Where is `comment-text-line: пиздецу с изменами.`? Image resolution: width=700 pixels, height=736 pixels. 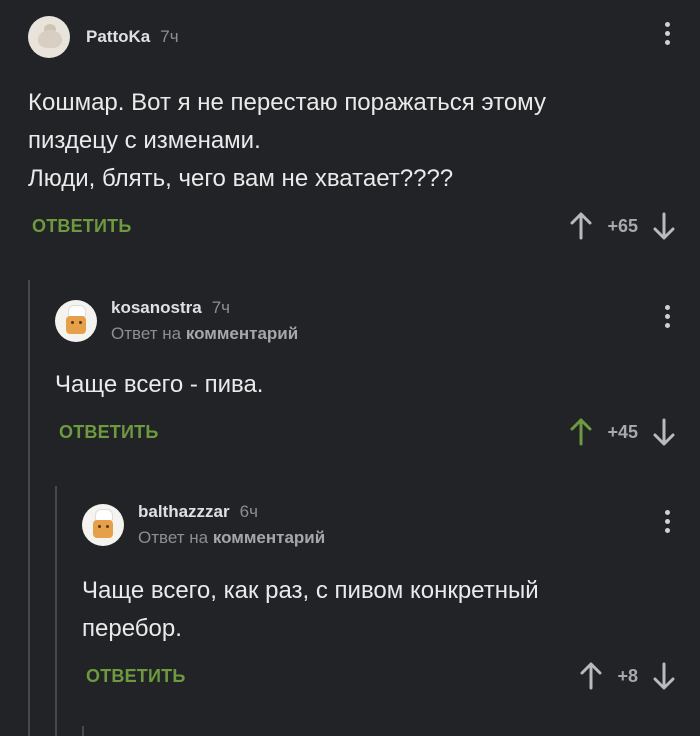 comment-text-line: пиздецу с изменами. is located at coordinates (144, 140).